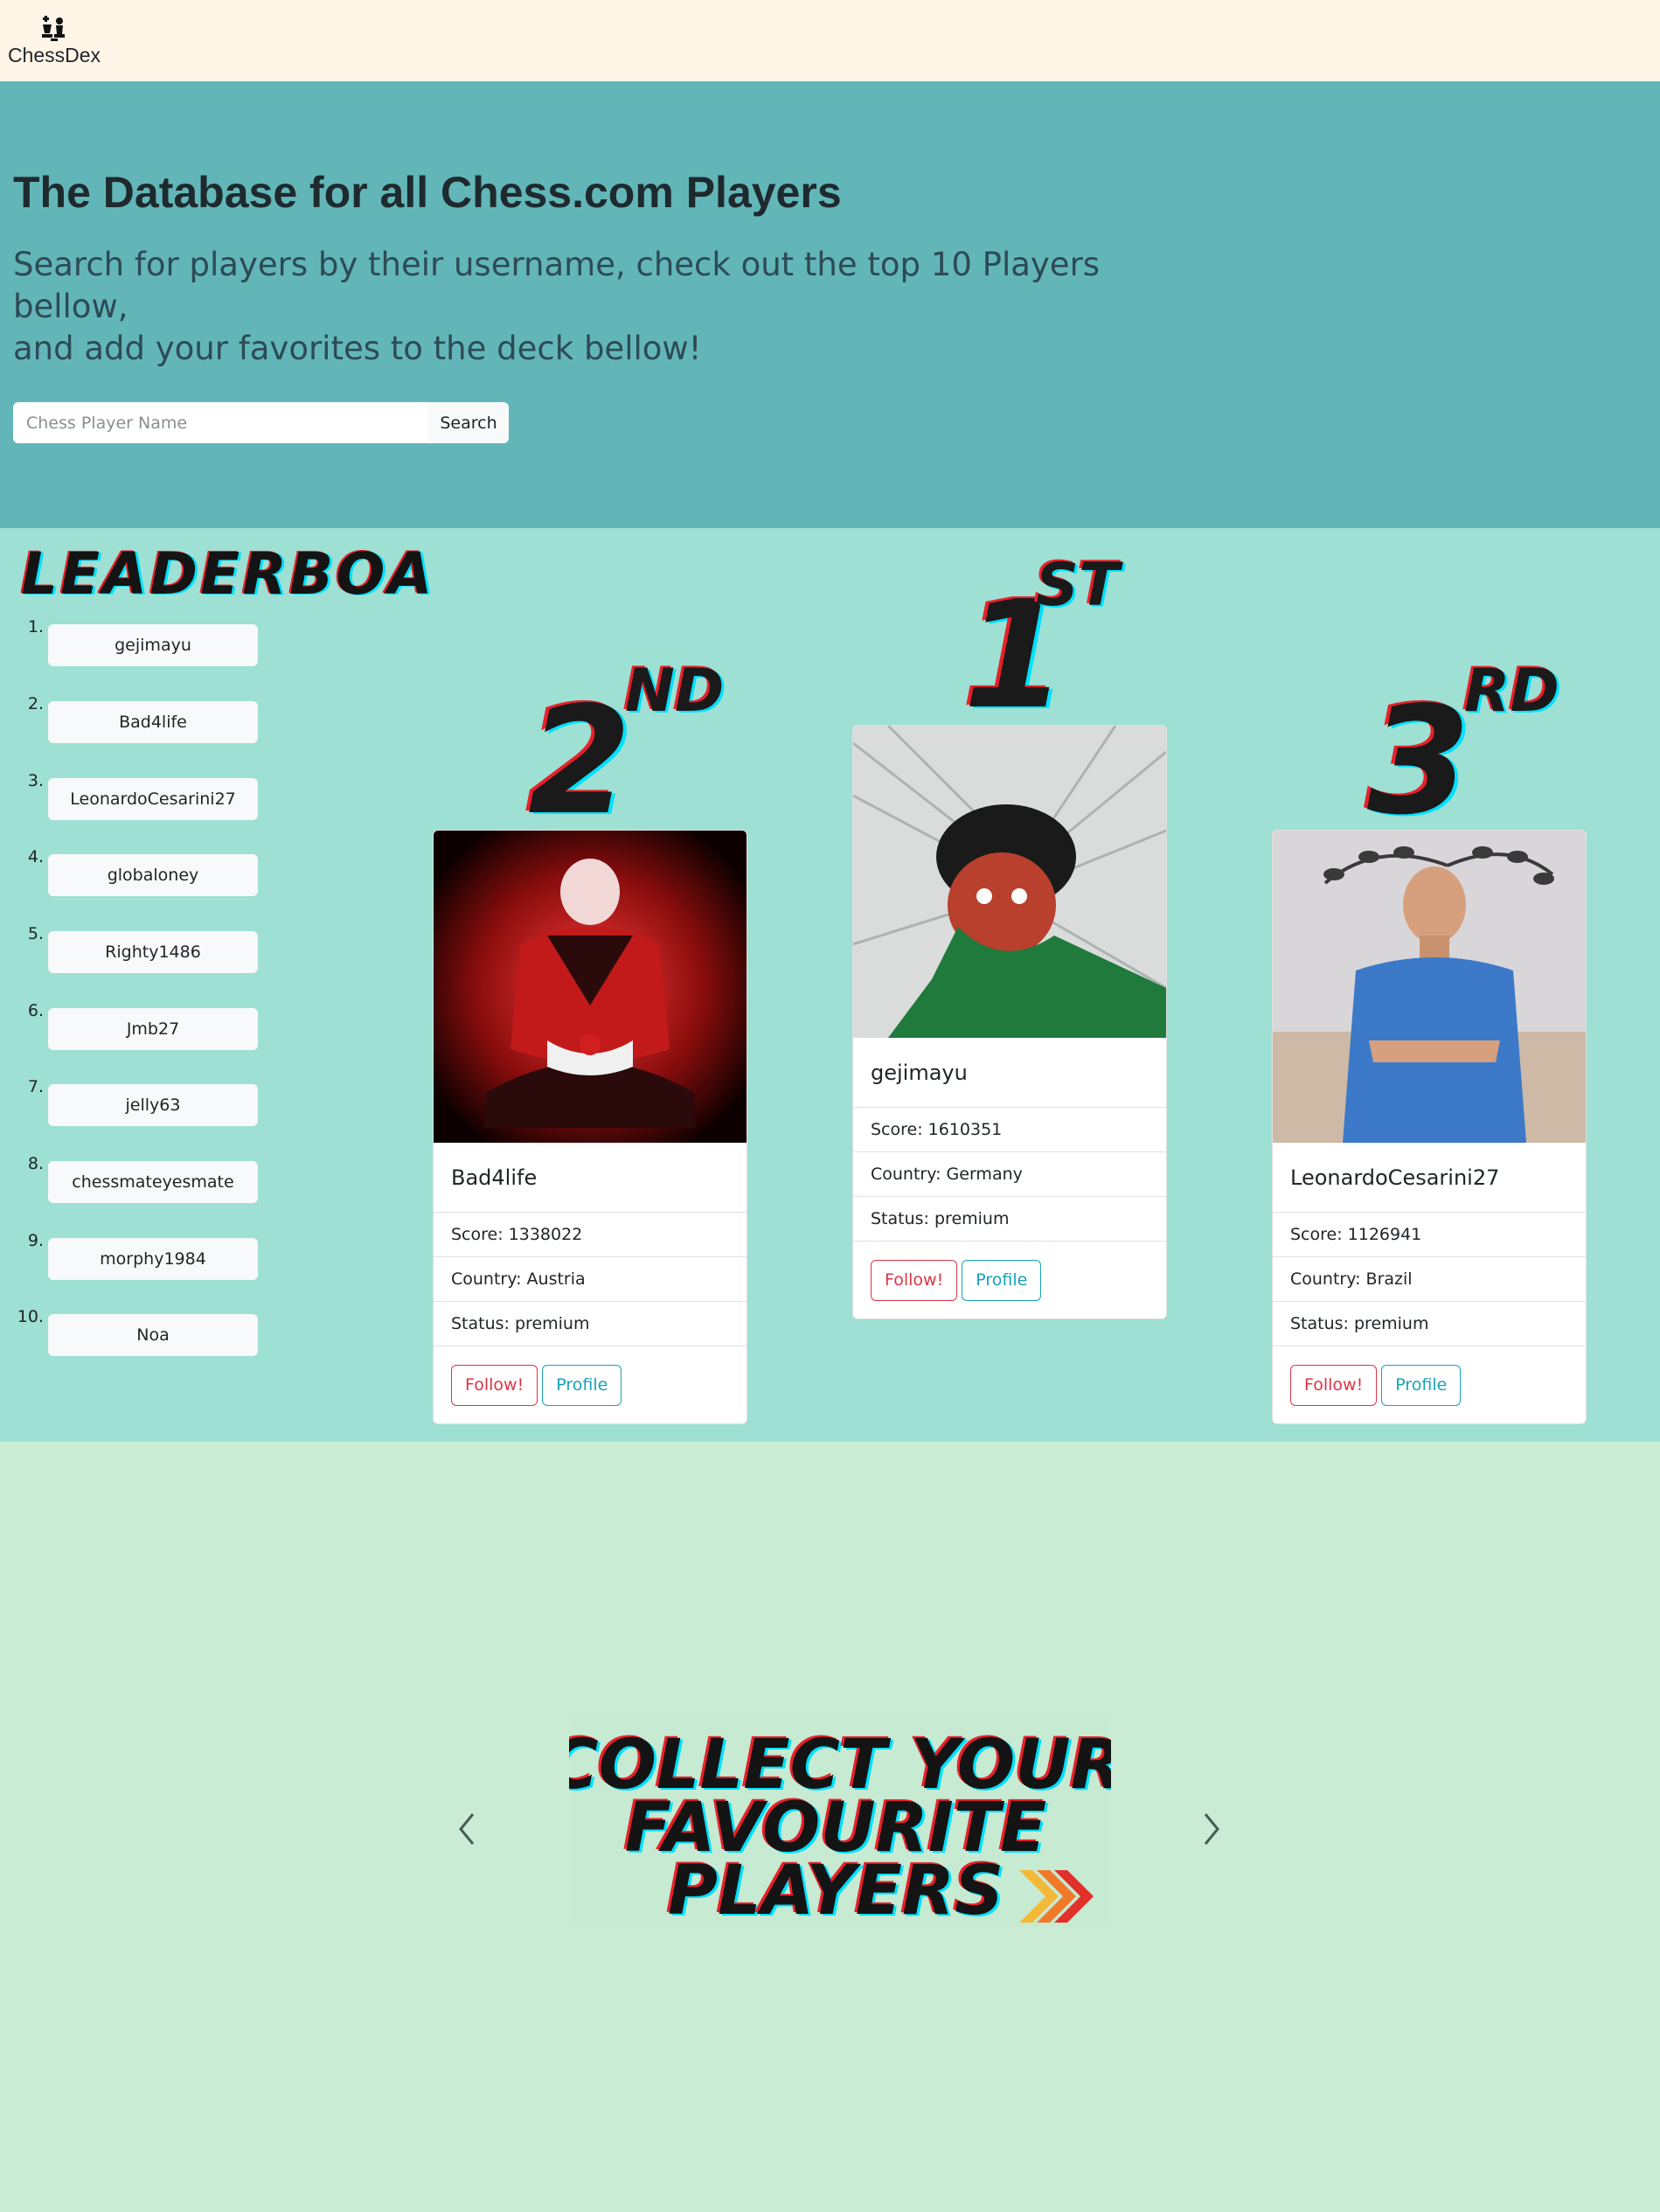 Image resolution: width=1660 pixels, height=2212 pixels. What do you see at coordinates (153, 1259) in the screenshot?
I see `leaderboard-player-button: morphy1984` at bounding box center [153, 1259].